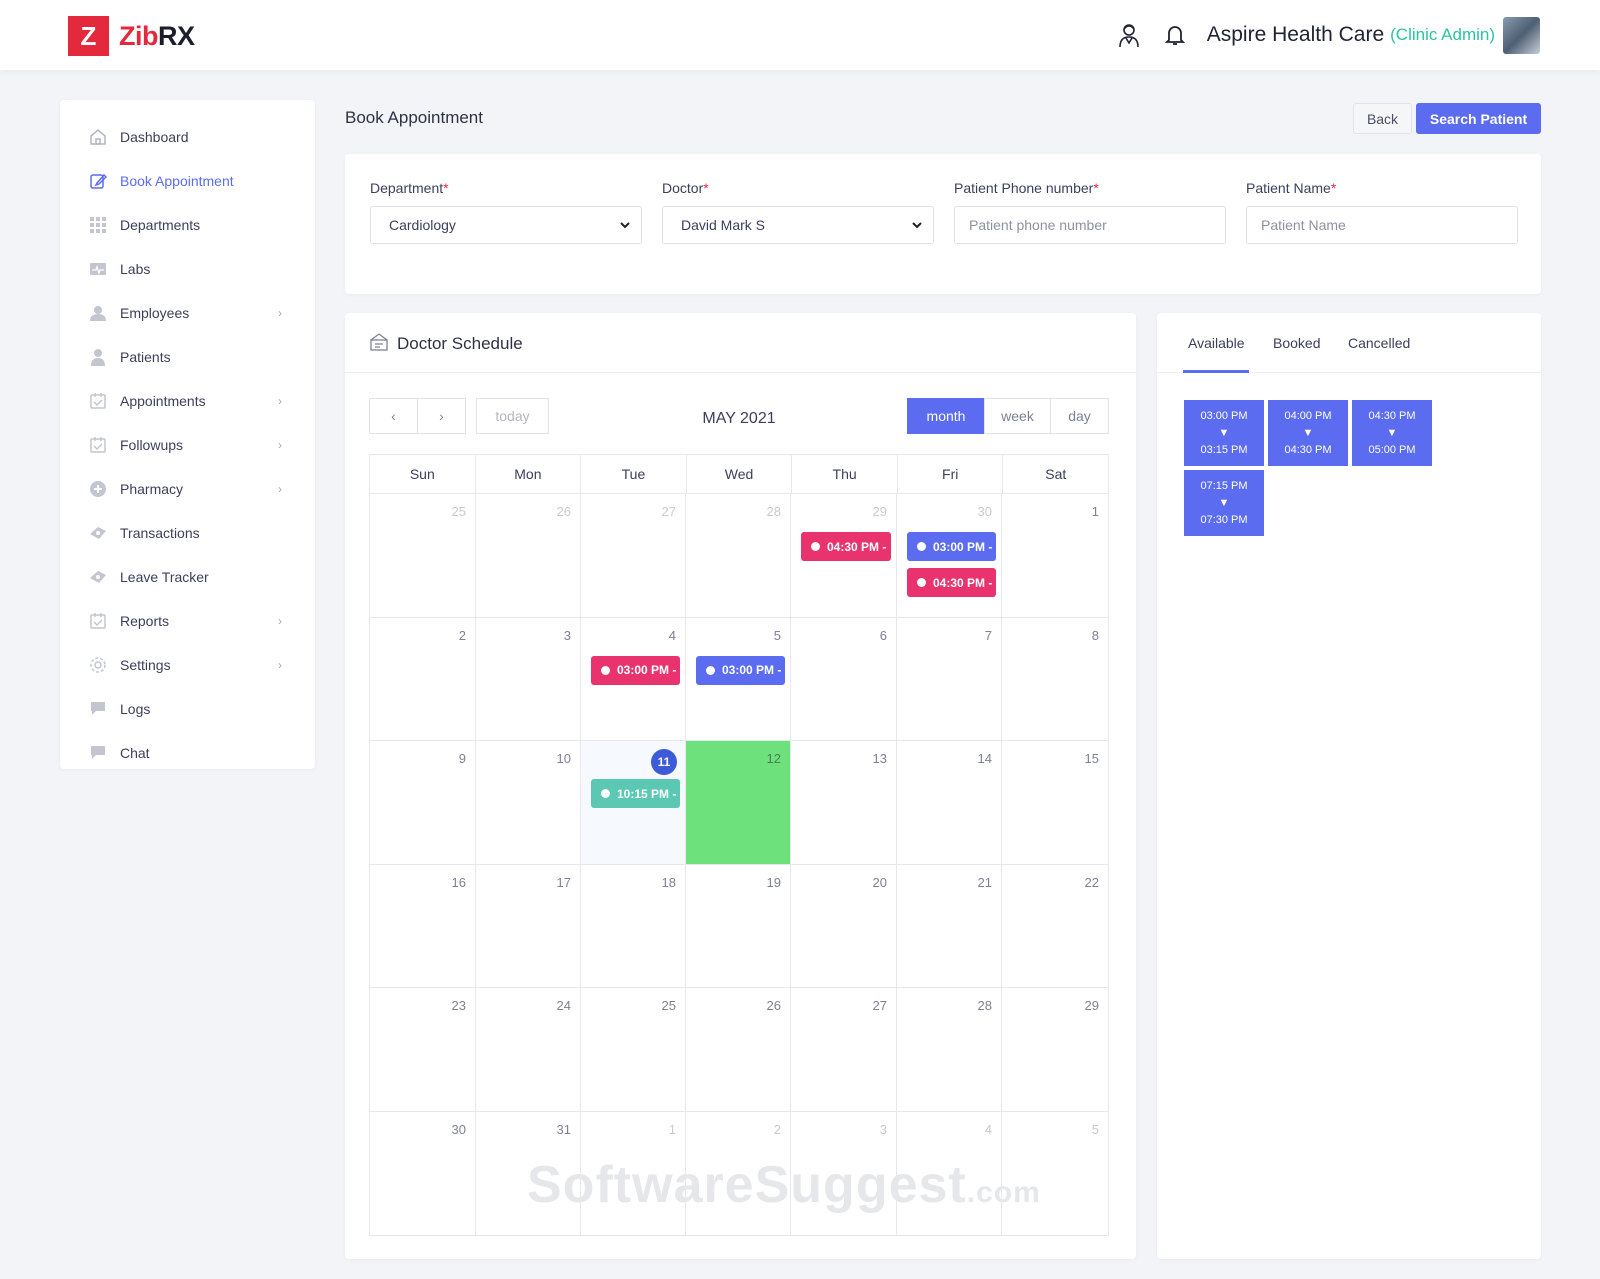 The image size is (1600, 1279). Describe the element at coordinates (1521, 35) in the screenshot. I see `avatar` at that location.